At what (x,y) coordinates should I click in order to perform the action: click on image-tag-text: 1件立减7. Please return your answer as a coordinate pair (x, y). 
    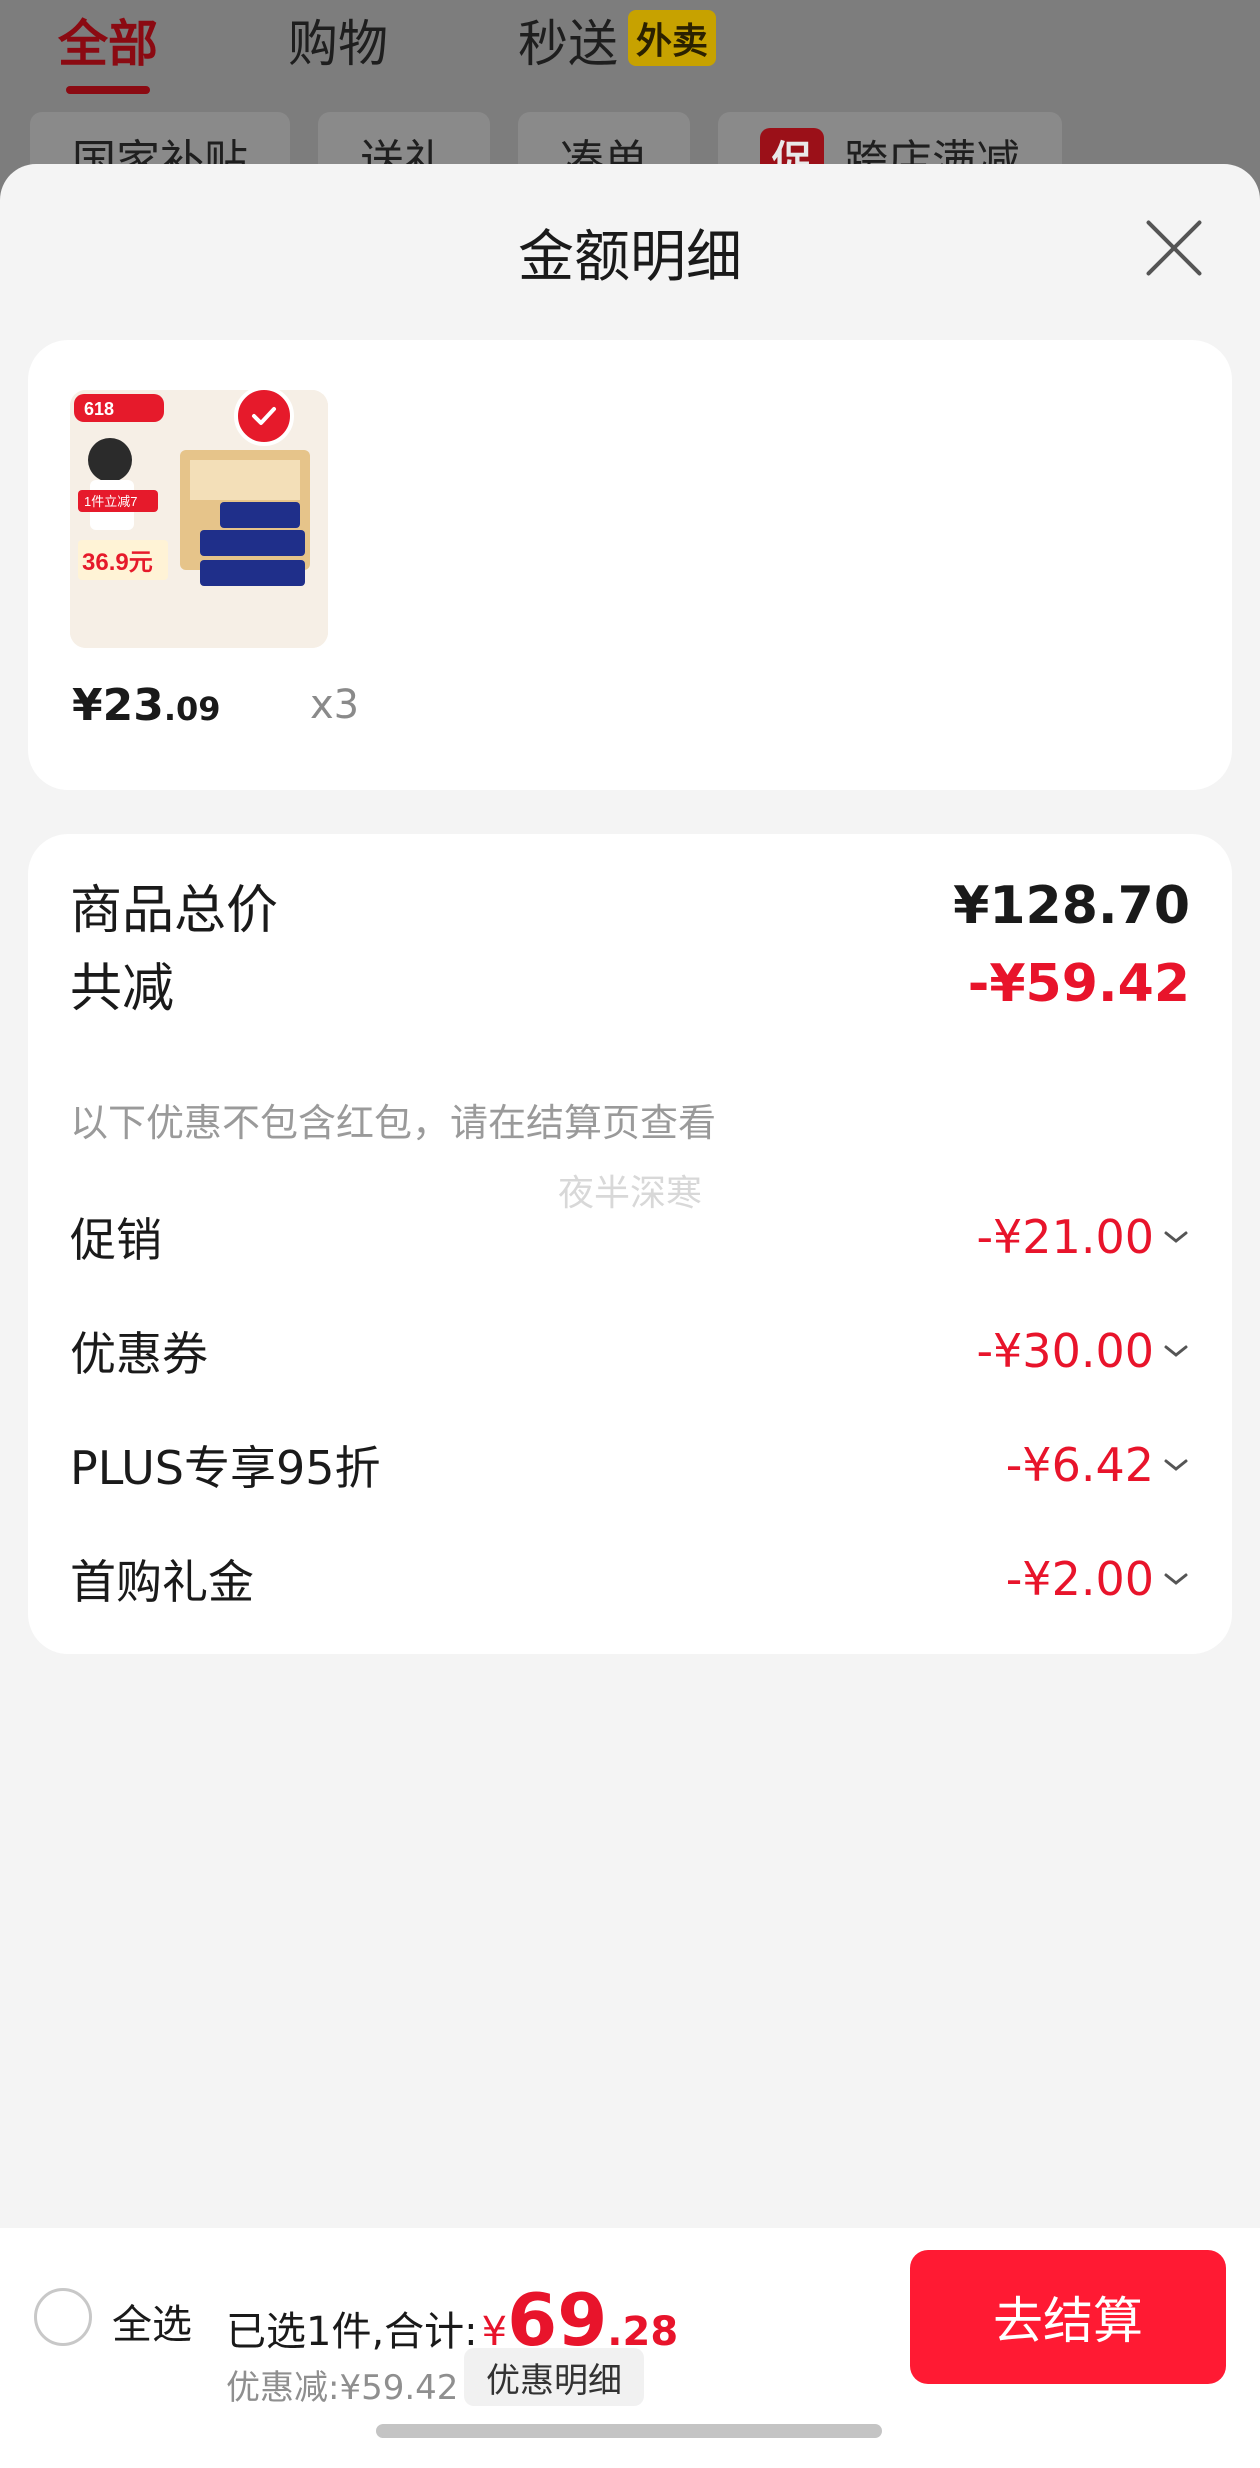
    Looking at the image, I should click on (110, 501).